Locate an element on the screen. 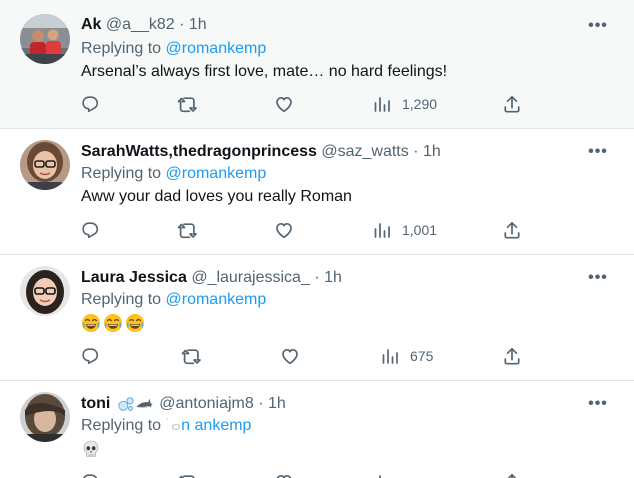 The width and height of the screenshot is (634, 478). action-bar: 1,001 is located at coordinates (317, 230).